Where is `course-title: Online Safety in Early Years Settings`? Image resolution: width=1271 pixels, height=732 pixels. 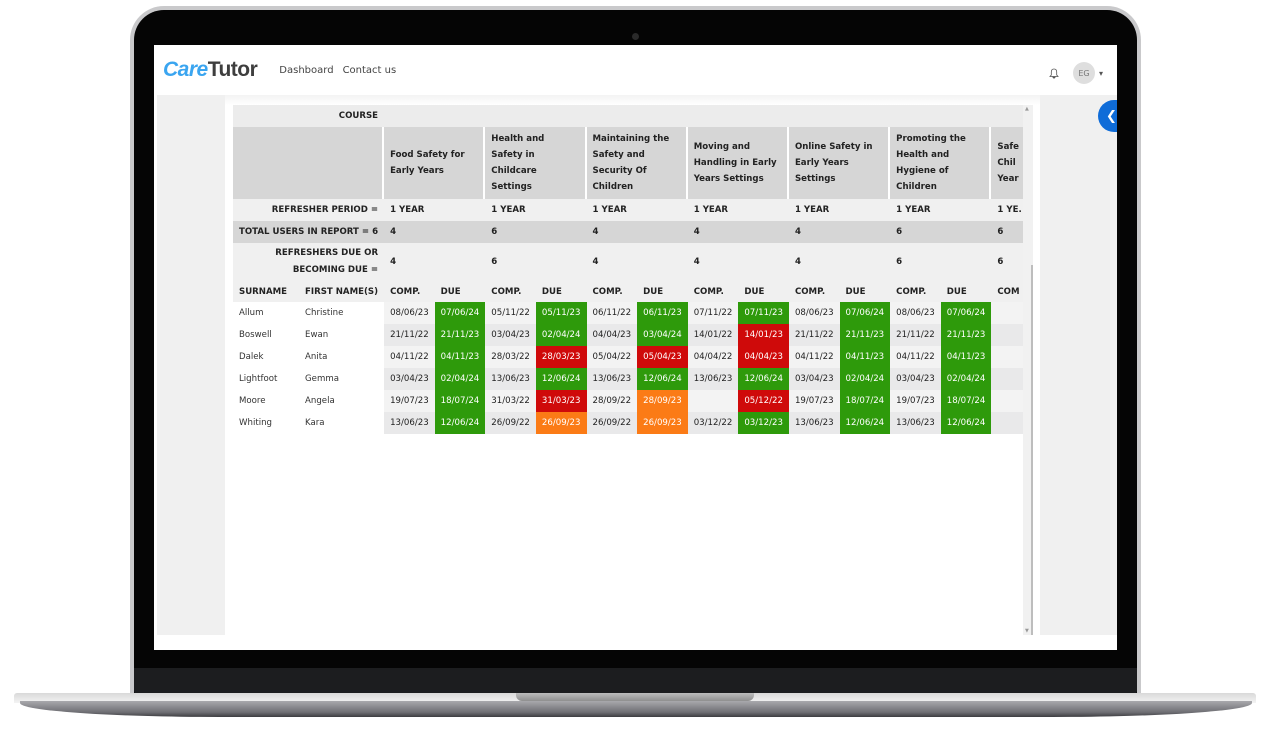 course-title: Online Safety in Early Years Settings is located at coordinates (839, 163).